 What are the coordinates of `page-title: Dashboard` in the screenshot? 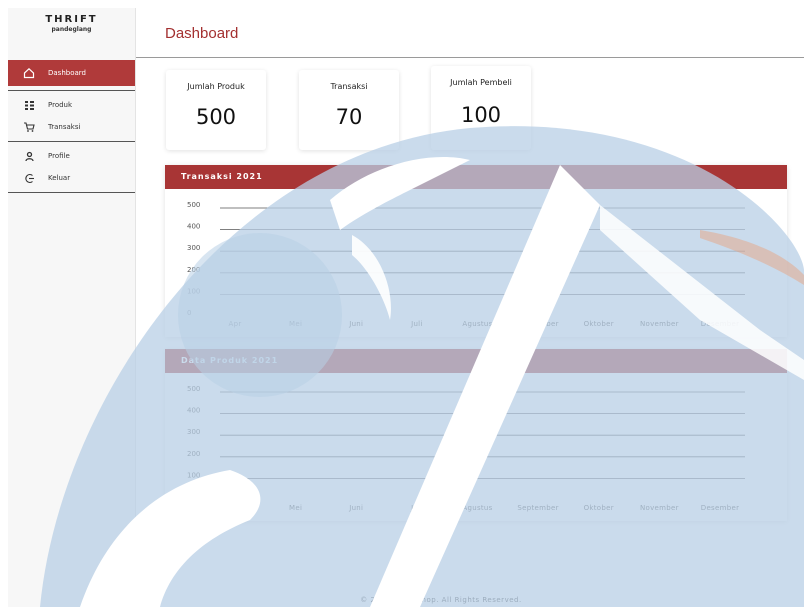 It's located at (202, 33).